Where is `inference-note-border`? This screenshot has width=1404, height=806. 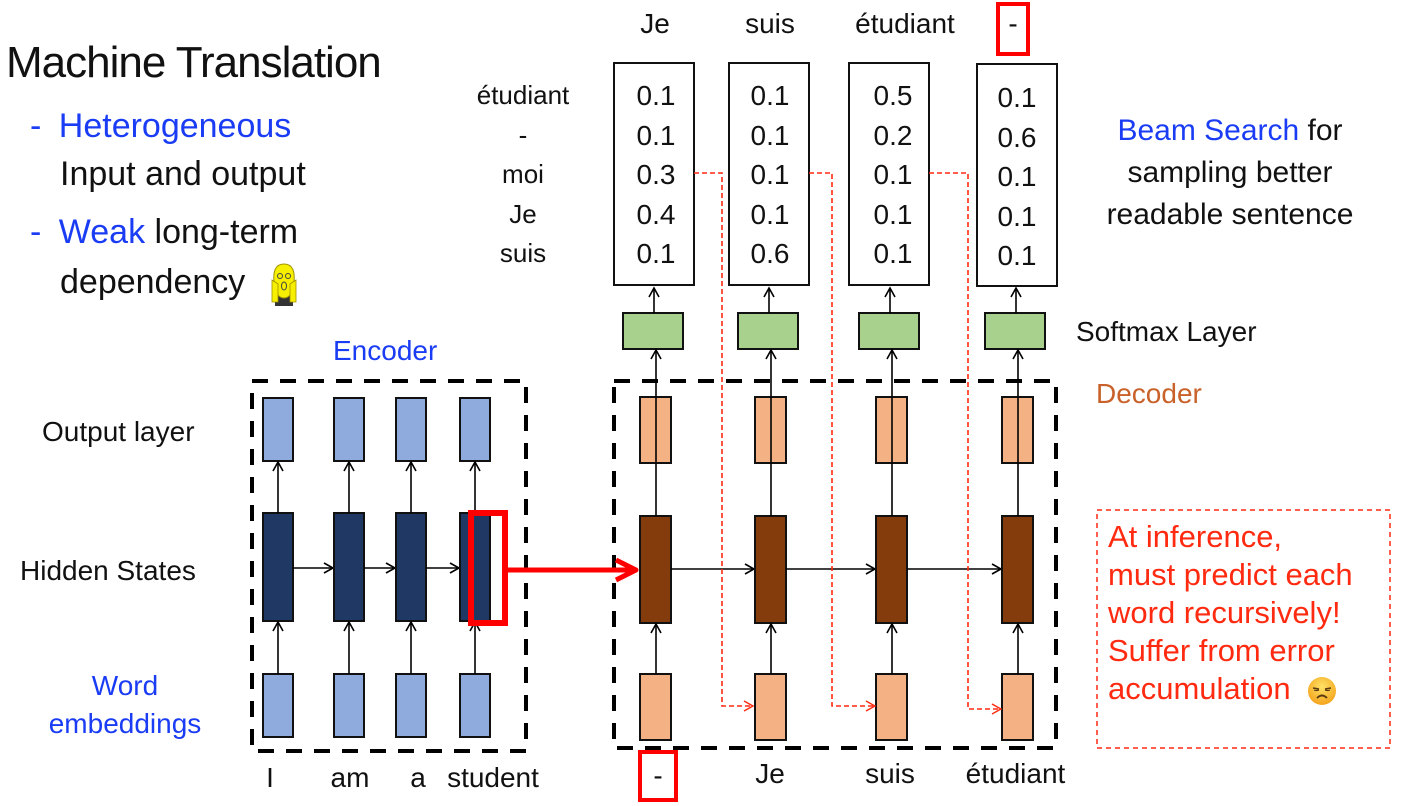 inference-note-border is located at coordinates (1243, 629).